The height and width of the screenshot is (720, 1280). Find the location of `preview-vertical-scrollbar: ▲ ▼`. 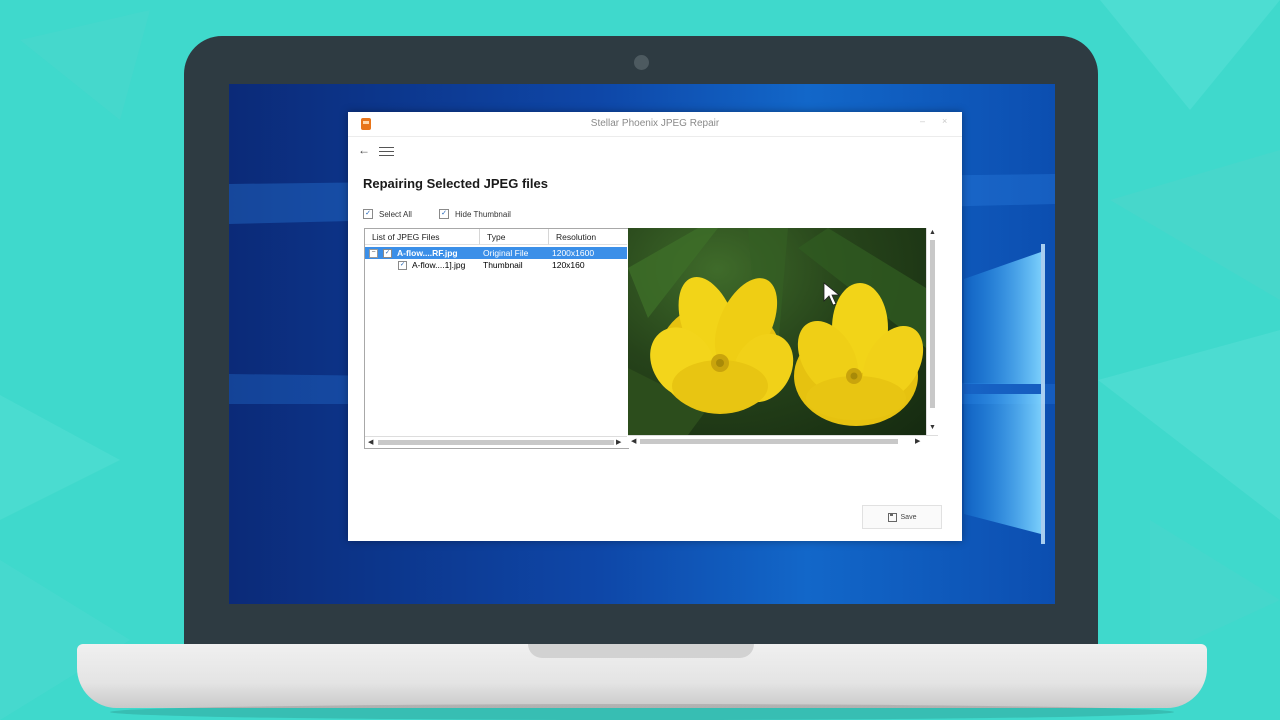

preview-vertical-scrollbar: ▲ ▼ is located at coordinates (932, 331).